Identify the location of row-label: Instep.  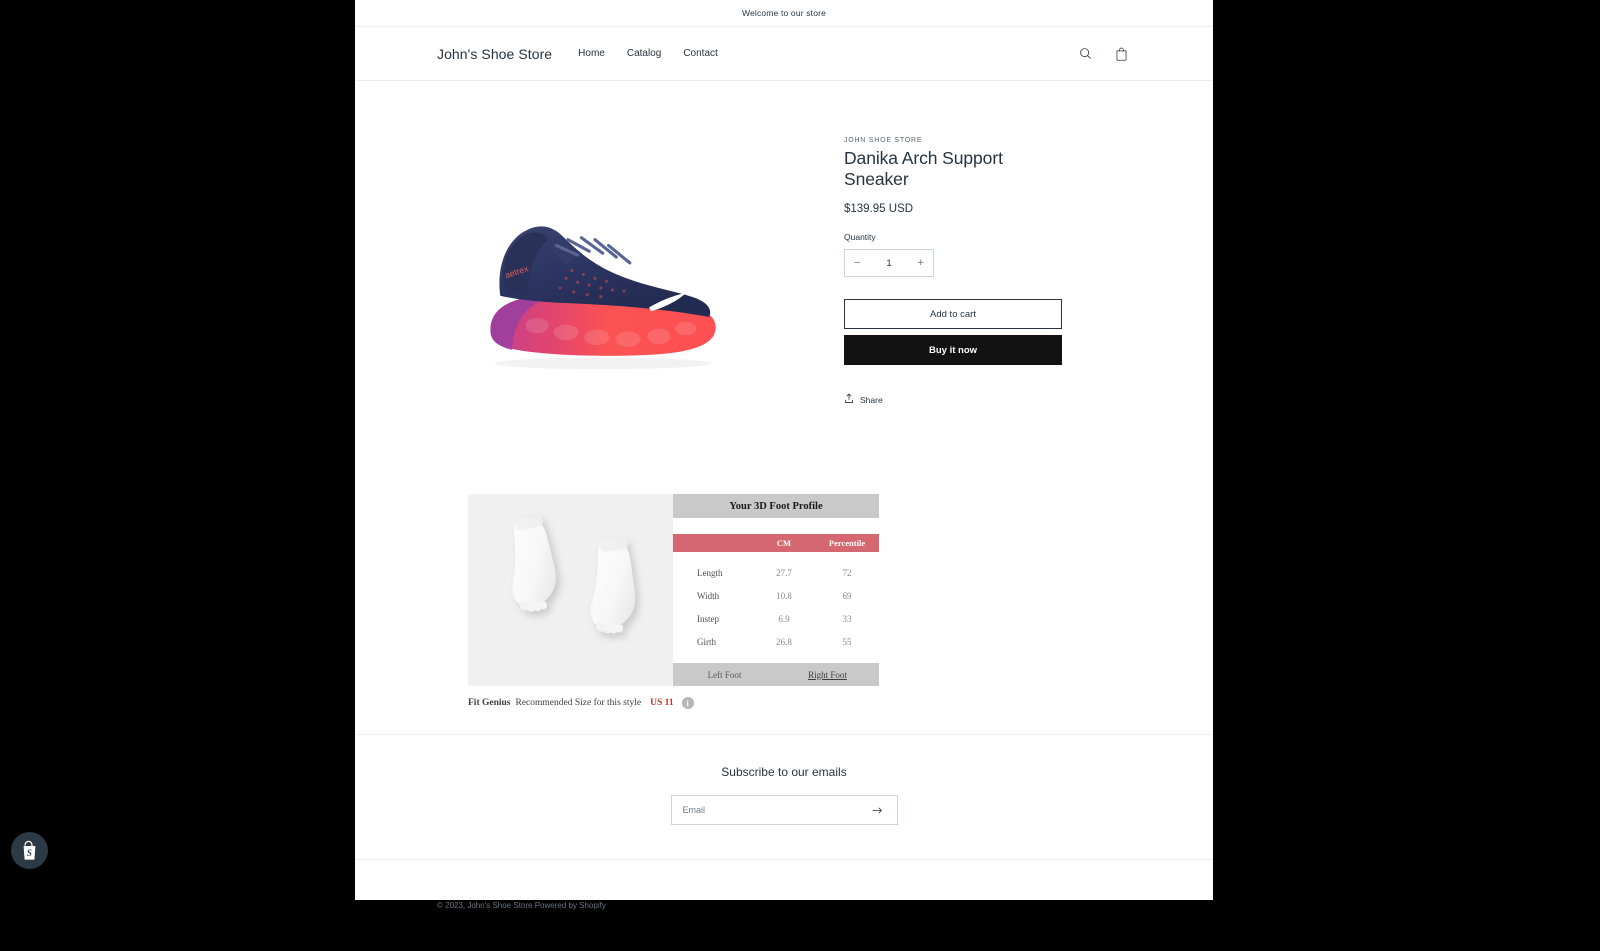
(708, 618).